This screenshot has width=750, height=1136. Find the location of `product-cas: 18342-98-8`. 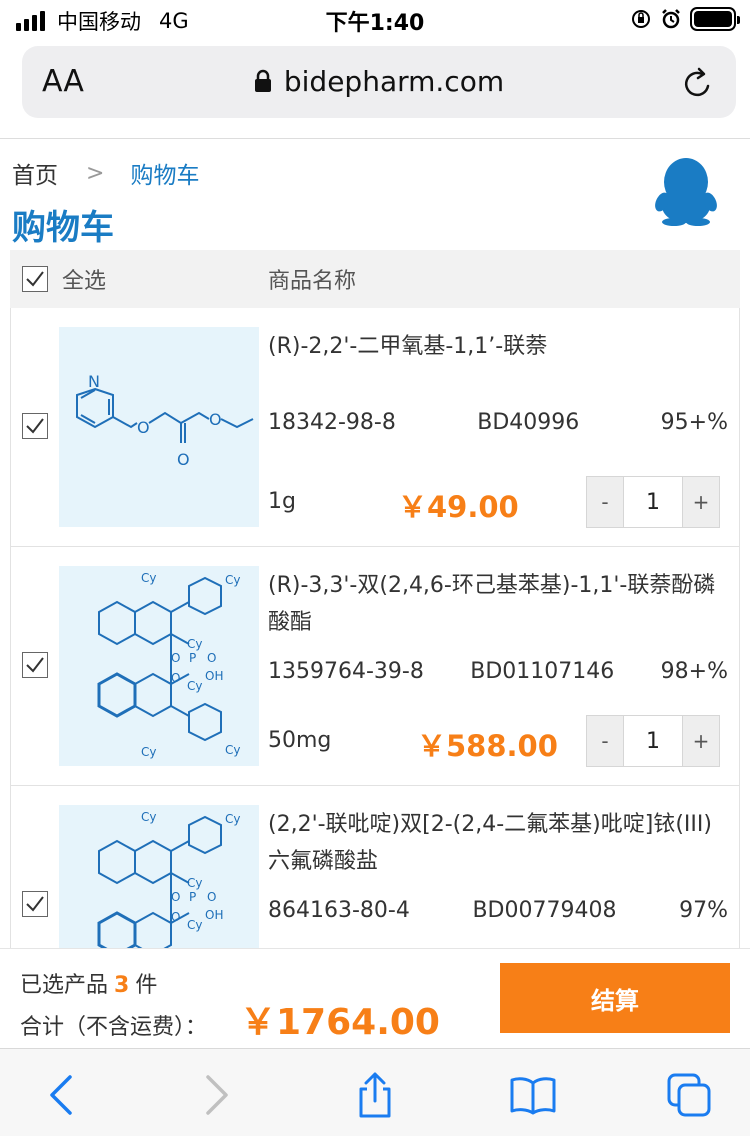

product-cas: 18342-98-8 is located at coordinates (332, 422).